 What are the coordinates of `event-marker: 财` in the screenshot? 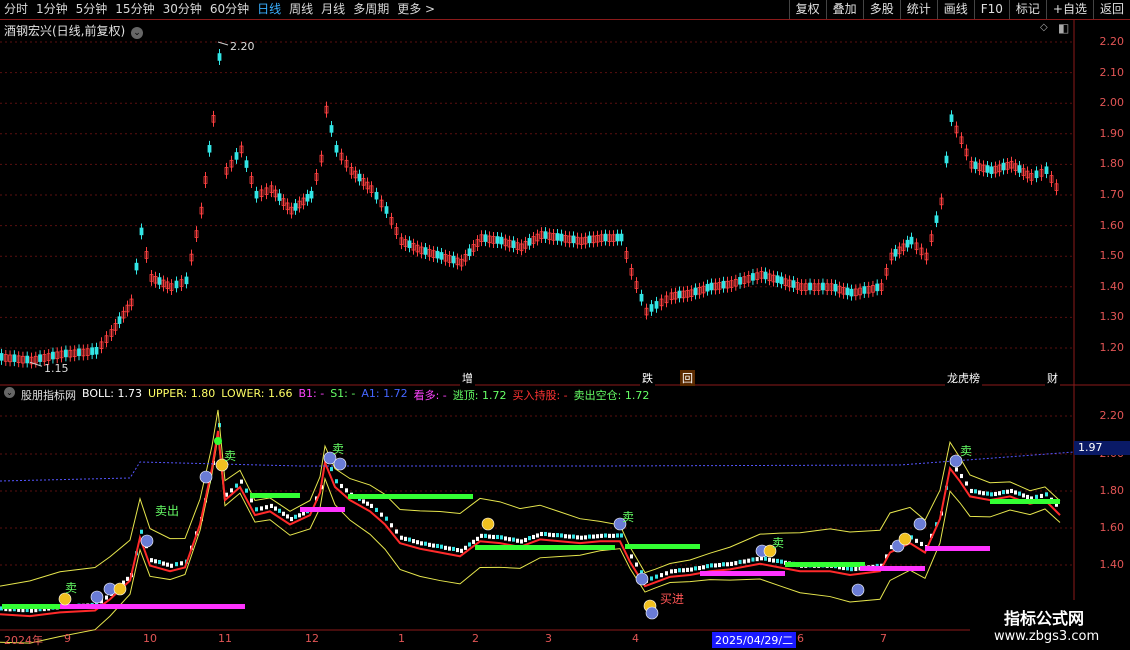 It's located at (1052, 378).